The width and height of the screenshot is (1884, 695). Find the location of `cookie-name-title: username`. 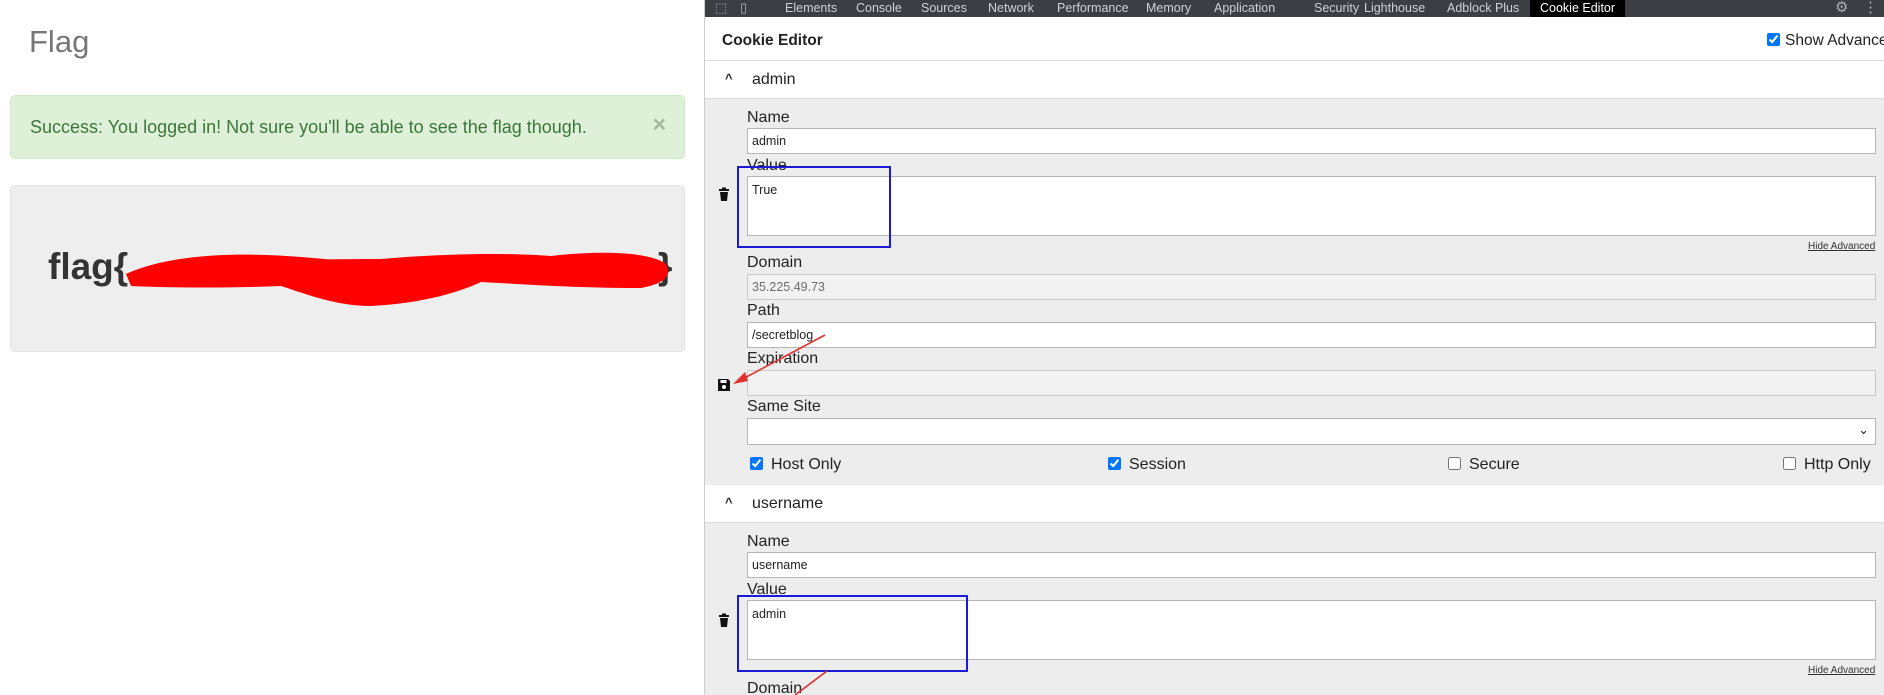

cookie-name-title: username is located at coordinates (788, 503).